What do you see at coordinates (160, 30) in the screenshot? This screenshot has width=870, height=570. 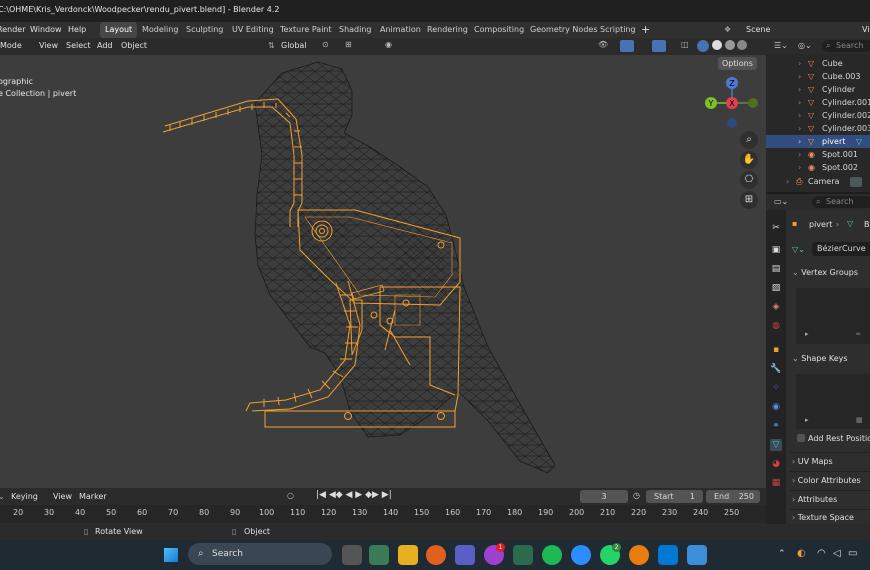 I see `tab-modeling: Modeling` at bounding box center [160, 30].